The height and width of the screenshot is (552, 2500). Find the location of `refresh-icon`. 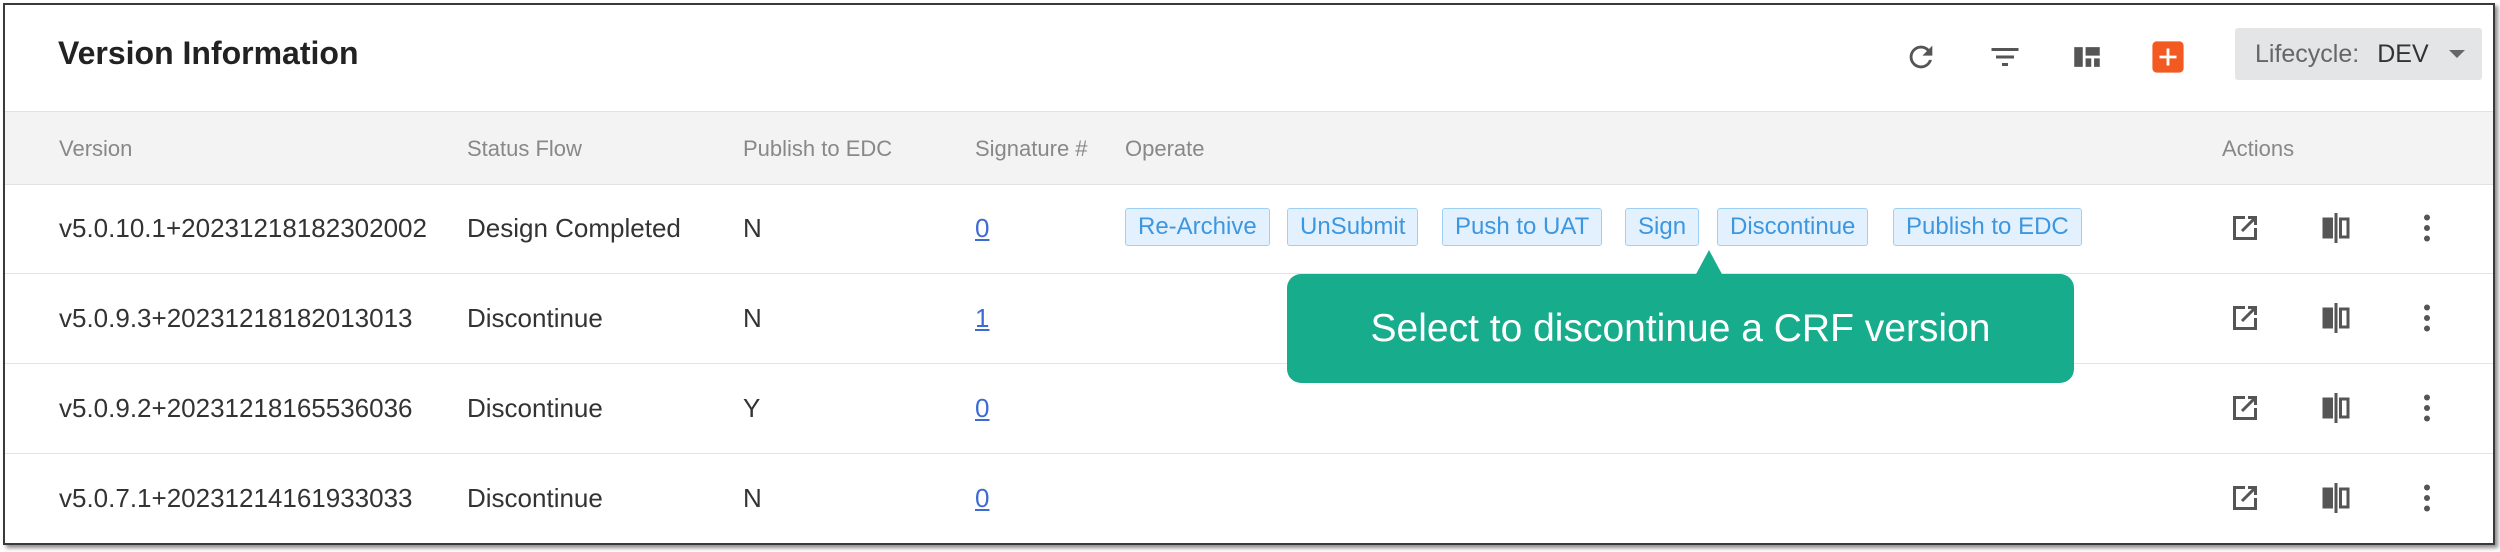

refresh-icon is located at coordinates (1921, 57).